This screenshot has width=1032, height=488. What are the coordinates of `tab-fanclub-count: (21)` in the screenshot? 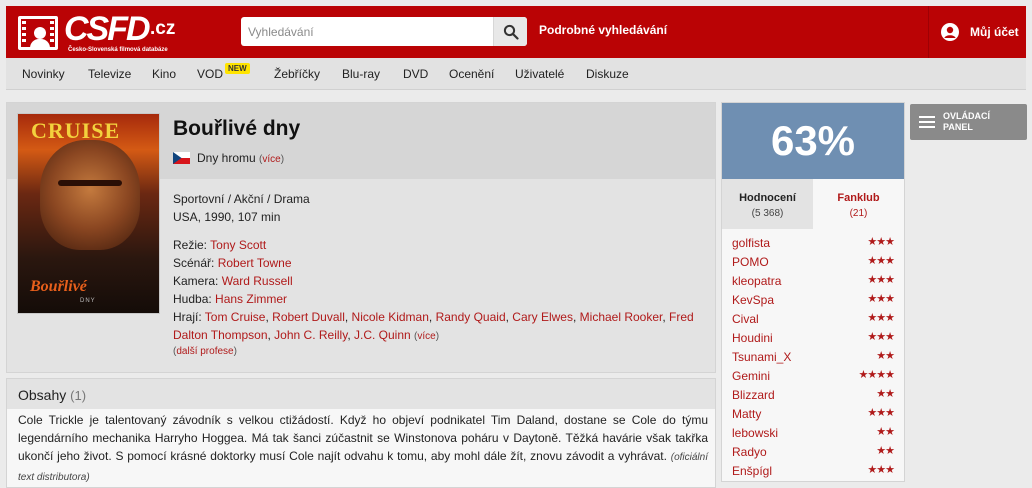 It's located at (858, 213).